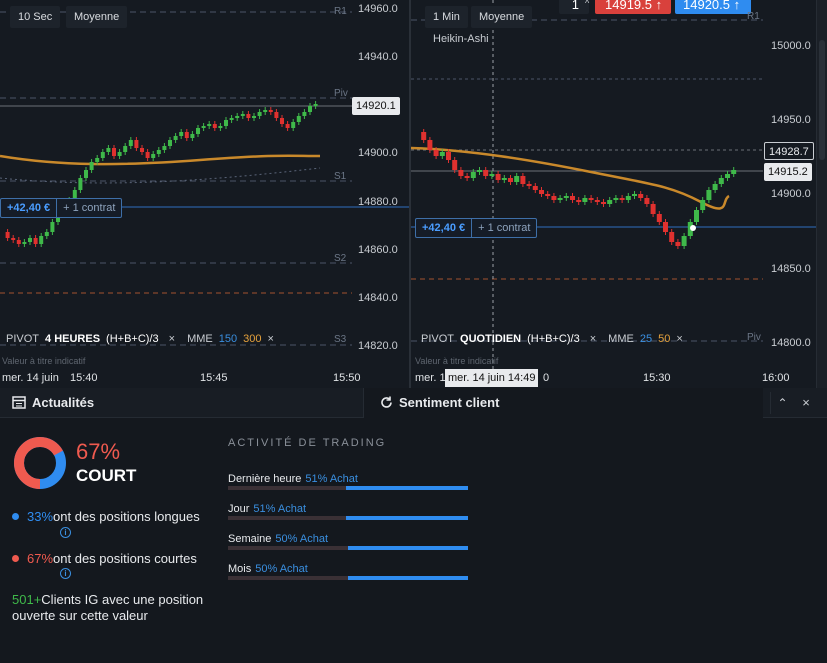  What do you see at coordinates (782, 403) in the screenshot?
I see `collapse-icon: ⌃` at bounding box center [782, 403].